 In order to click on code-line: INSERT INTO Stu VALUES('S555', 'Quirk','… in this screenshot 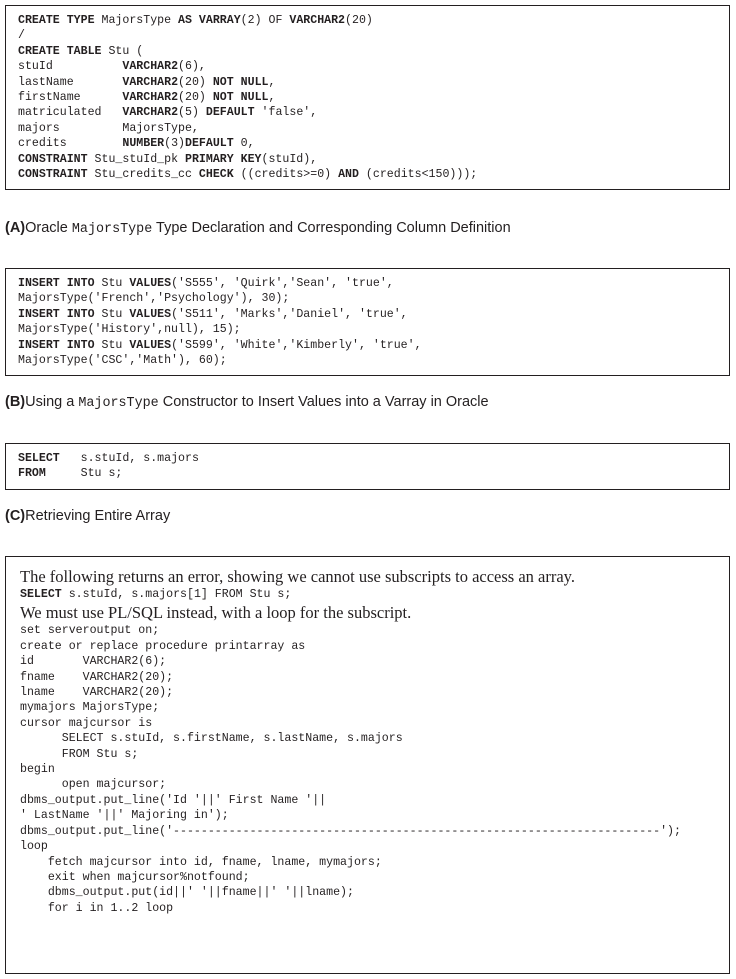, I will do `click(206, 283)`.